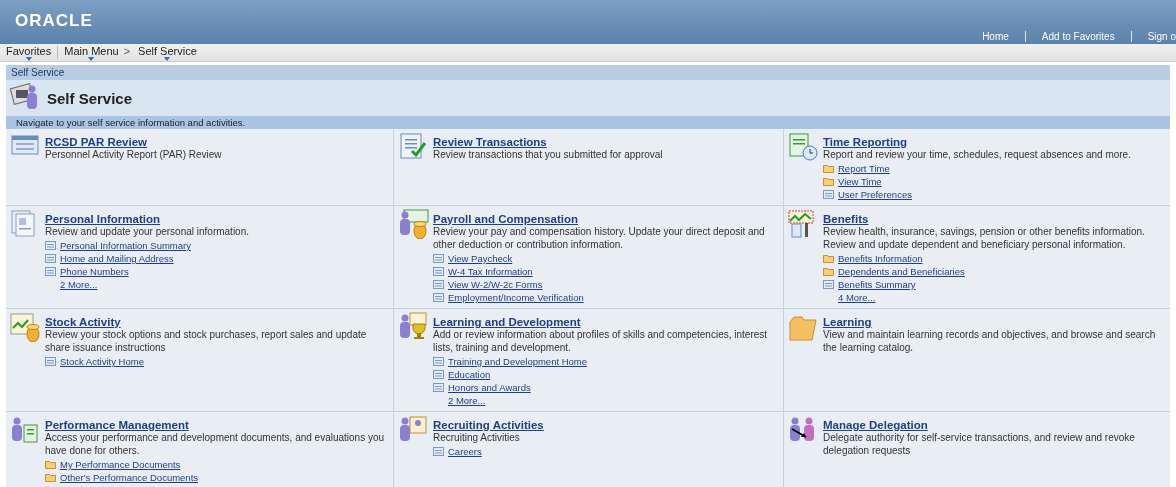  Describe the element at coordinates (131, 122) in the screenshot. I see `page-description: Navigate to your self service information and activities.` at that location.